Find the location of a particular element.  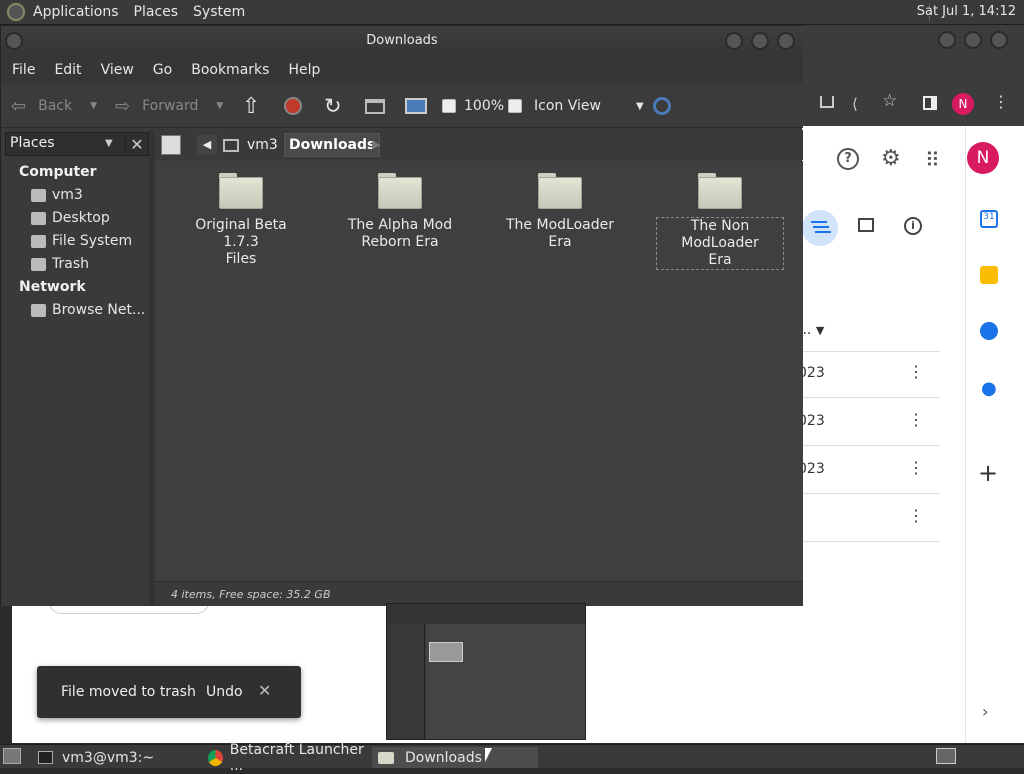

sidebar-item-label: File System is located at coordinates (92, 241).